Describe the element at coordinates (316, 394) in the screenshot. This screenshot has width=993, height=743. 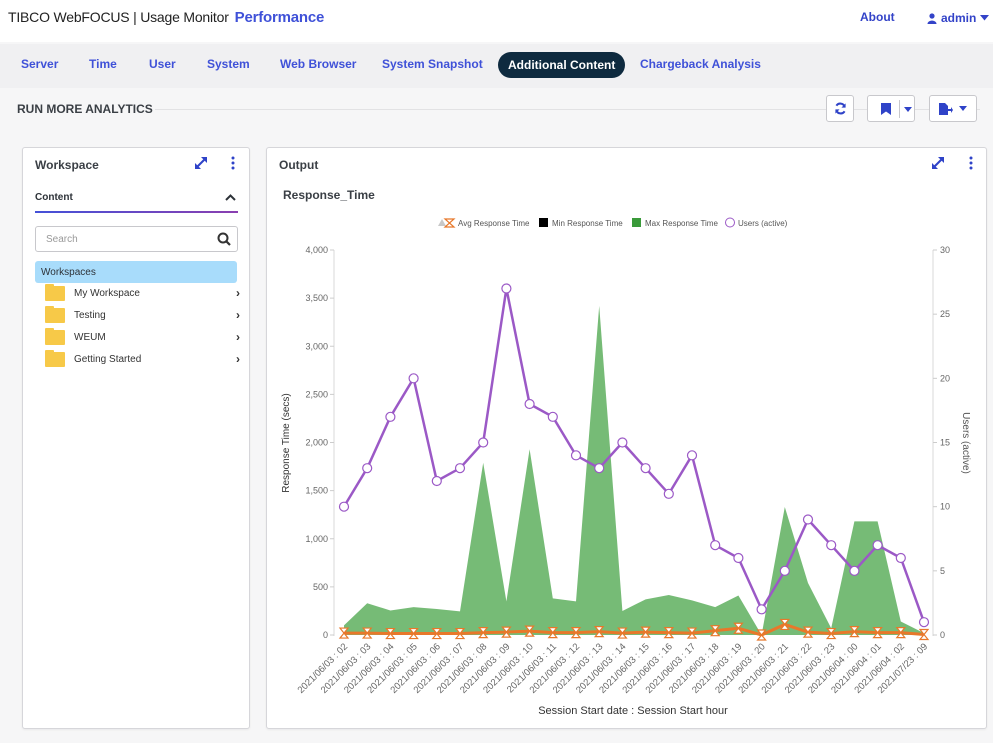
I see `y-tick-label: 2,500` at that location.